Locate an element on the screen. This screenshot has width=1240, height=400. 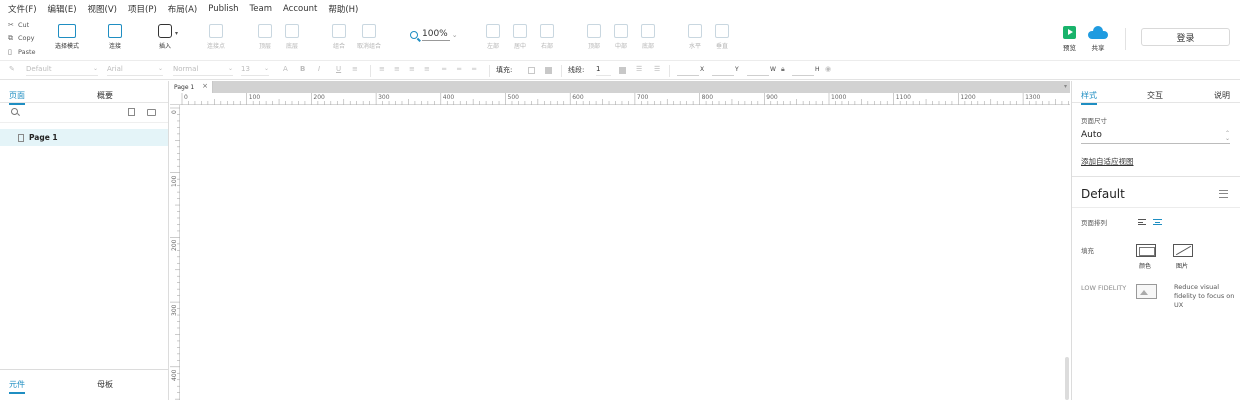
italic-icon: I is located at coordinates (319, 69).